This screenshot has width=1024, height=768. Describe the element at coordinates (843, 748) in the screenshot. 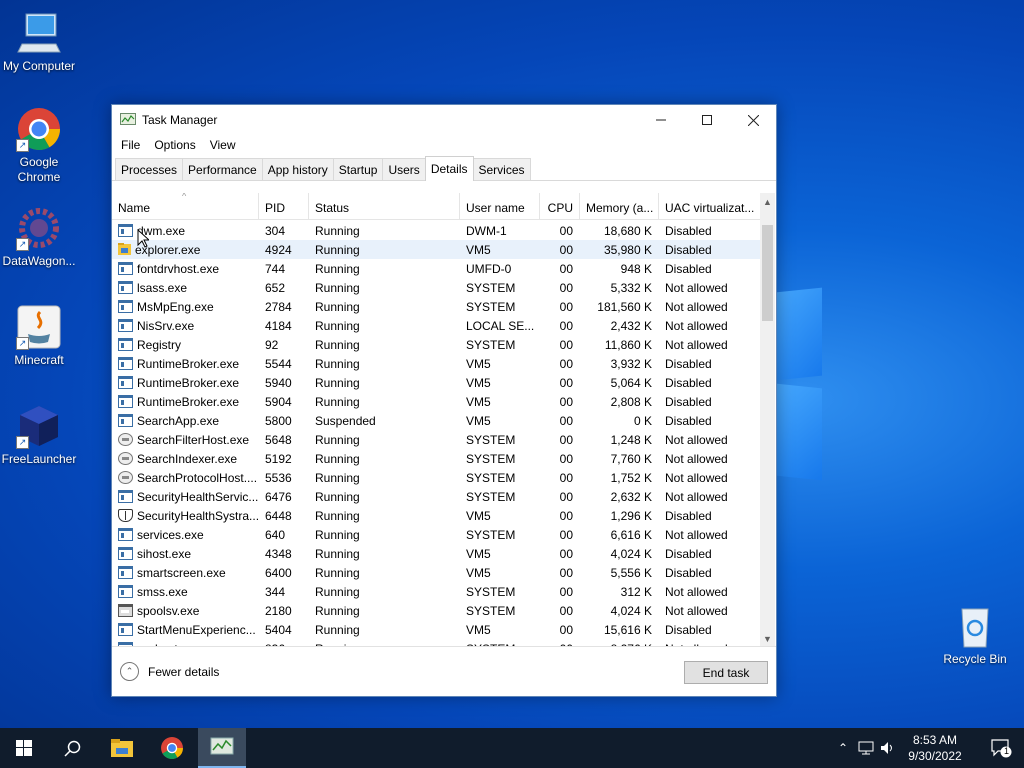

I see `chevron-up-icon: ⌃` at that location.